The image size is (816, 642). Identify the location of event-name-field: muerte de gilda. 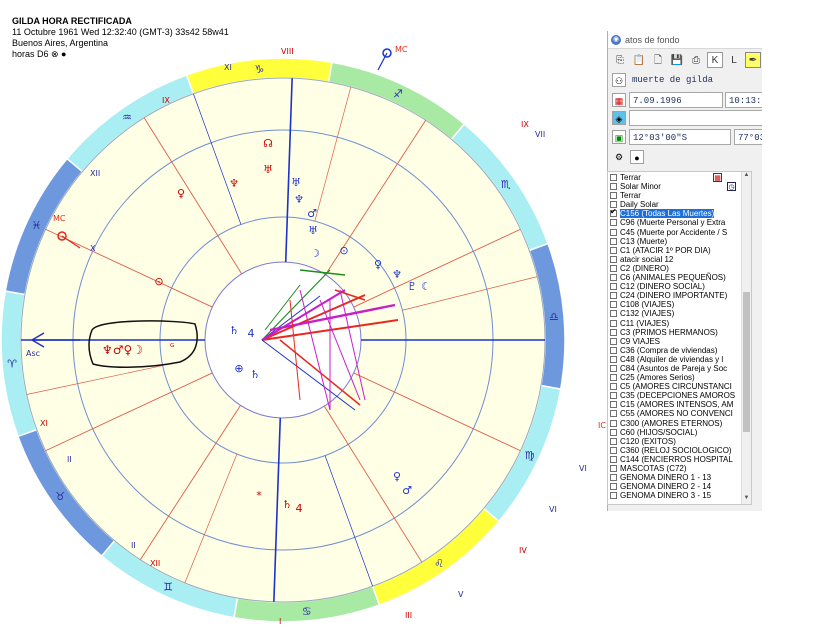
(695, 80).